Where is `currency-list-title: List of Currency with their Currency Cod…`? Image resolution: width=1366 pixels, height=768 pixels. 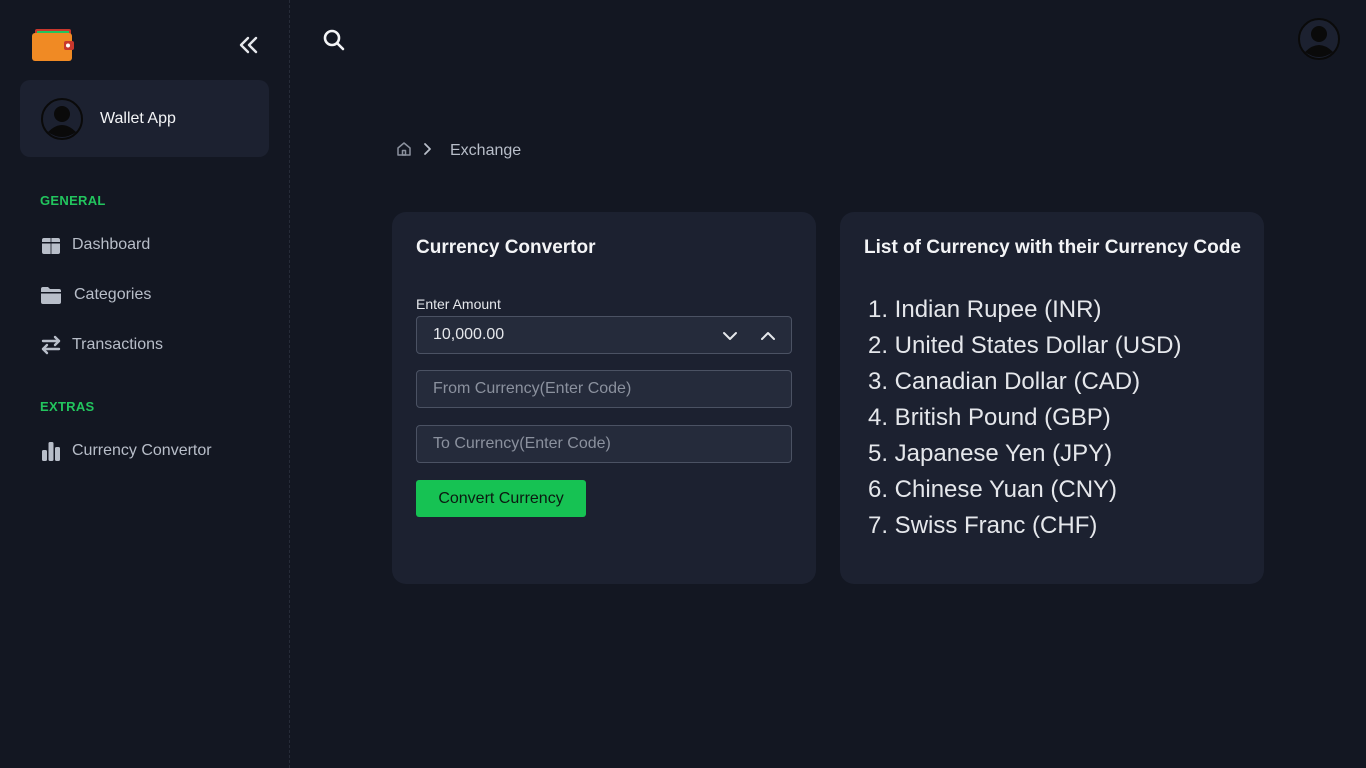
currency-list-title: List of Currency with their Currency Cod… is located at coordinates (1052, 247).